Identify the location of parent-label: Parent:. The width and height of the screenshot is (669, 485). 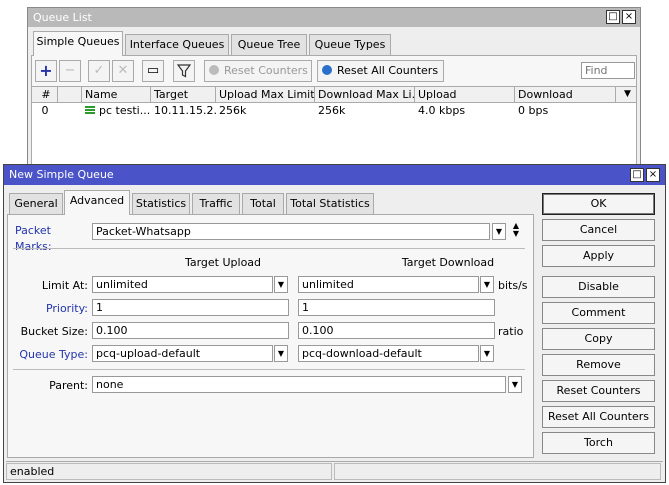
(68, 385).